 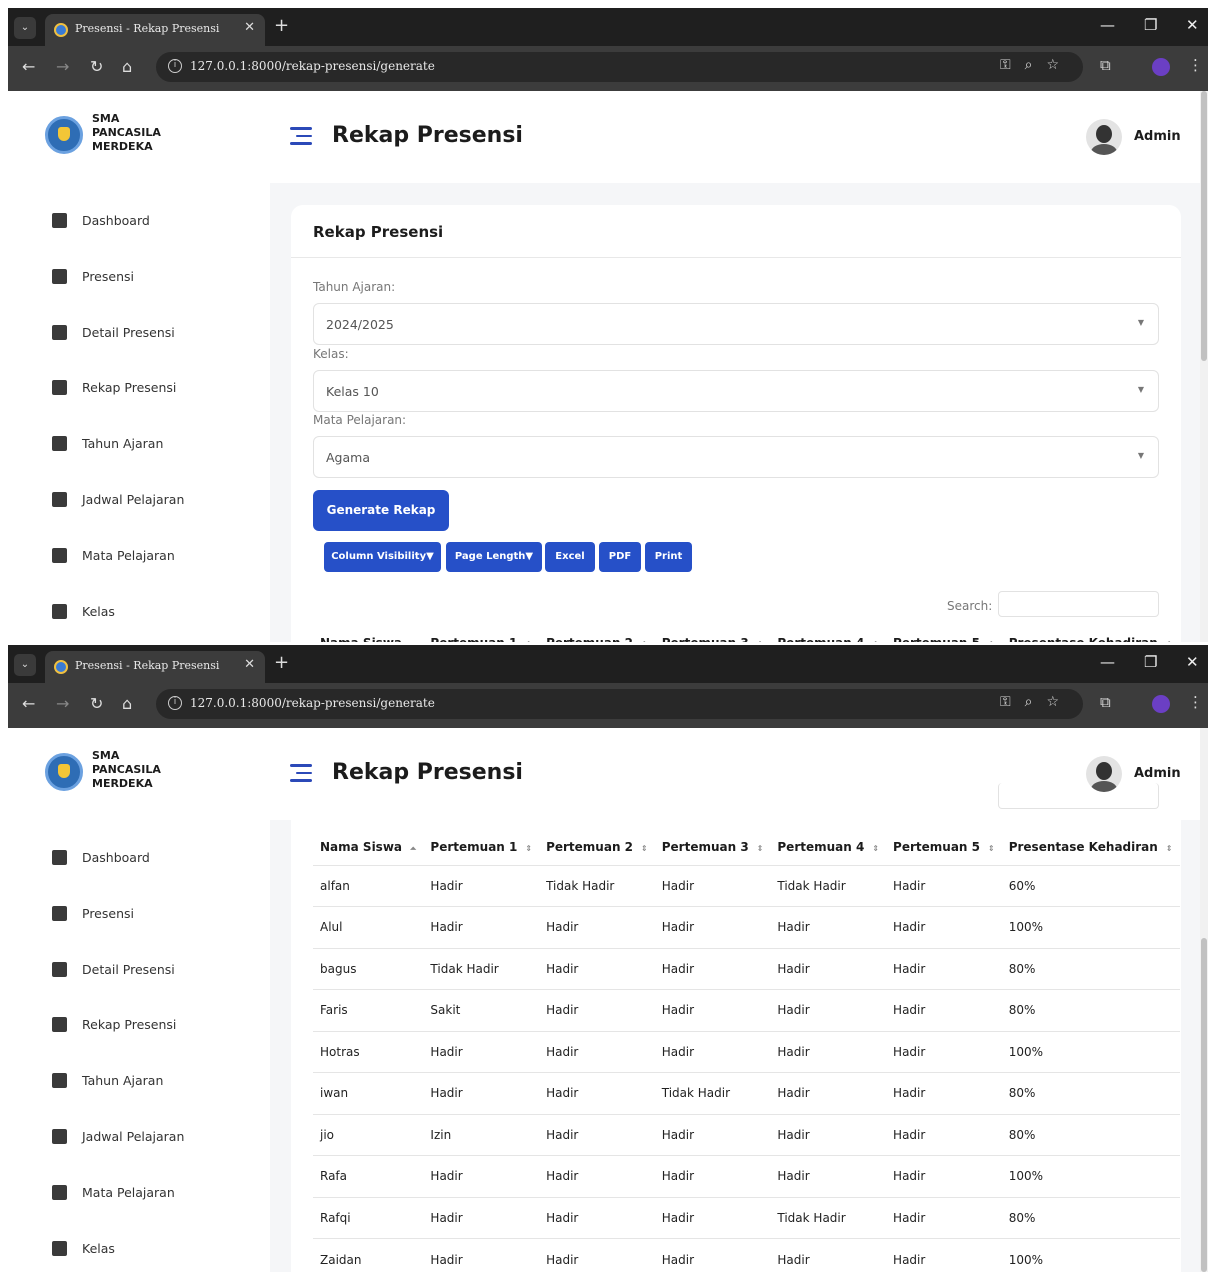 What do you see at coordinates (1169, 641) in the screenshot?
I see `sort-icon: ⇕` at bounding box center [1169, 641].